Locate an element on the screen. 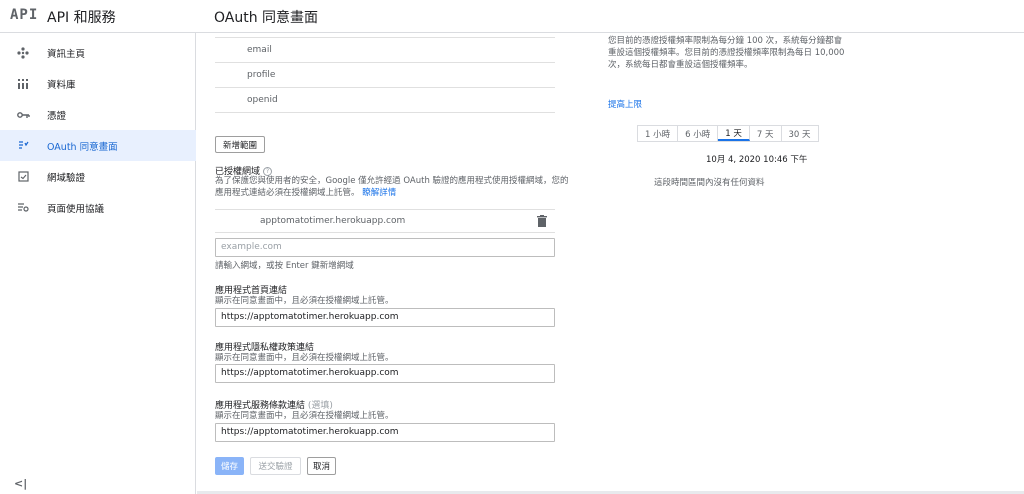 The width and height of the screenshot is (1024, 494). list-item: email is located at coordinates (385, 50).